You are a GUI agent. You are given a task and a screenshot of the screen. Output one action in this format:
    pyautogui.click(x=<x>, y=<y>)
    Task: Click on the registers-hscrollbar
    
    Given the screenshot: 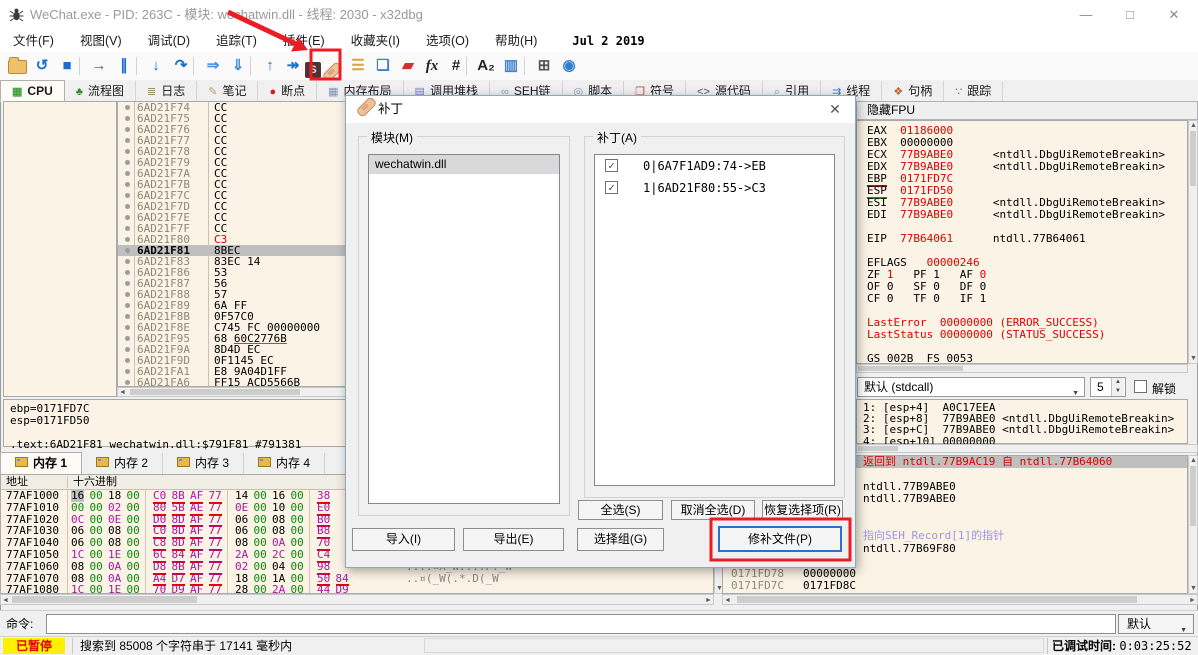 What is the action you would take?
    pyautogui.click(x=1022, y=368)
    